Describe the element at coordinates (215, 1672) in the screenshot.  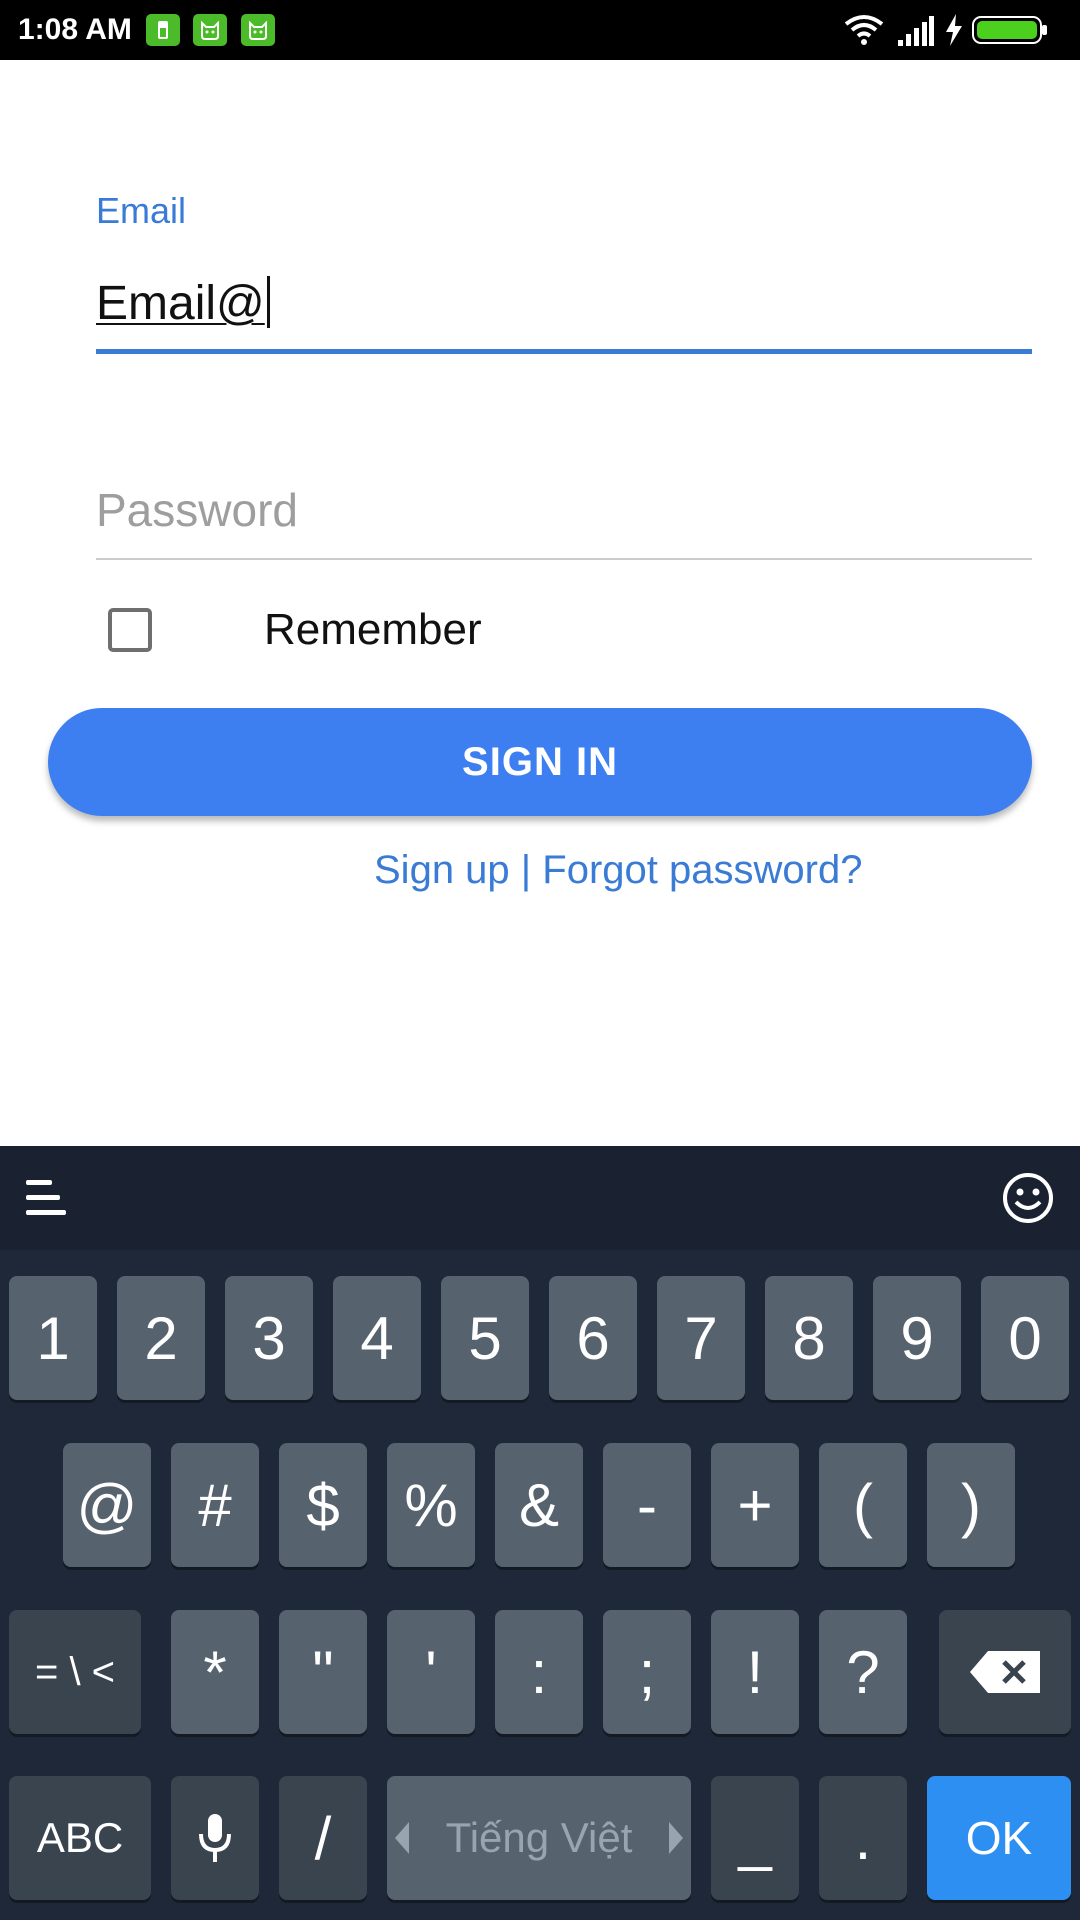
I see `key-asterisk: *` at that location.